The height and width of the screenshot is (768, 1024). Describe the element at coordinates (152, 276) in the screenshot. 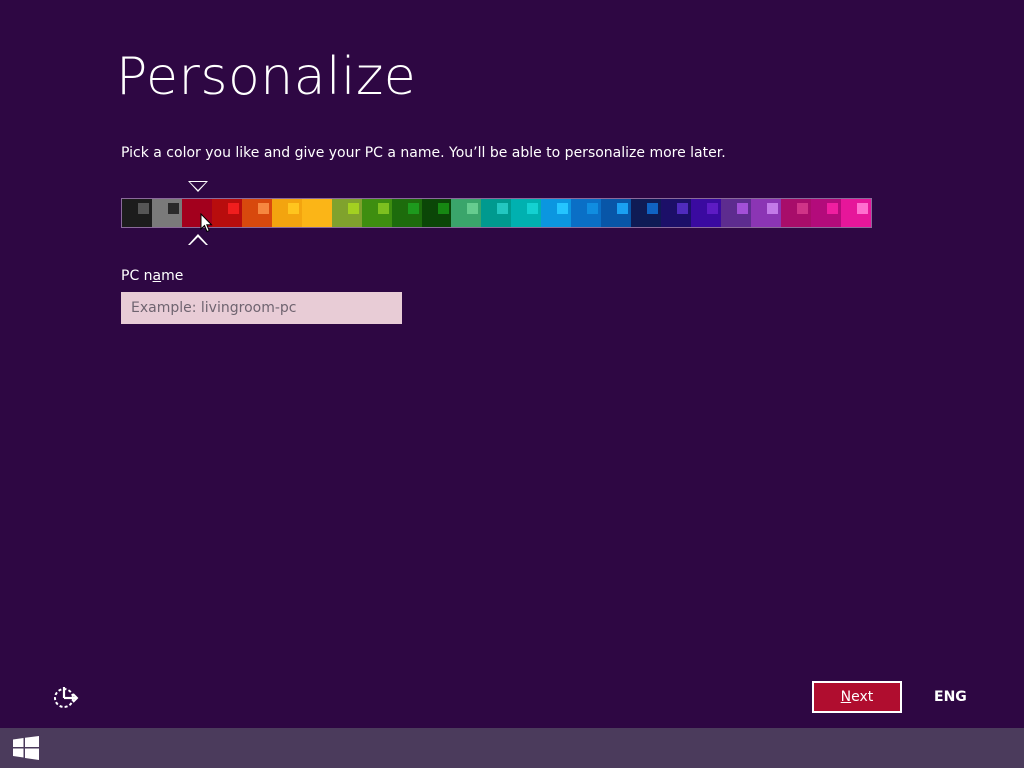

I see `pc-name-label: PC name` at that location.